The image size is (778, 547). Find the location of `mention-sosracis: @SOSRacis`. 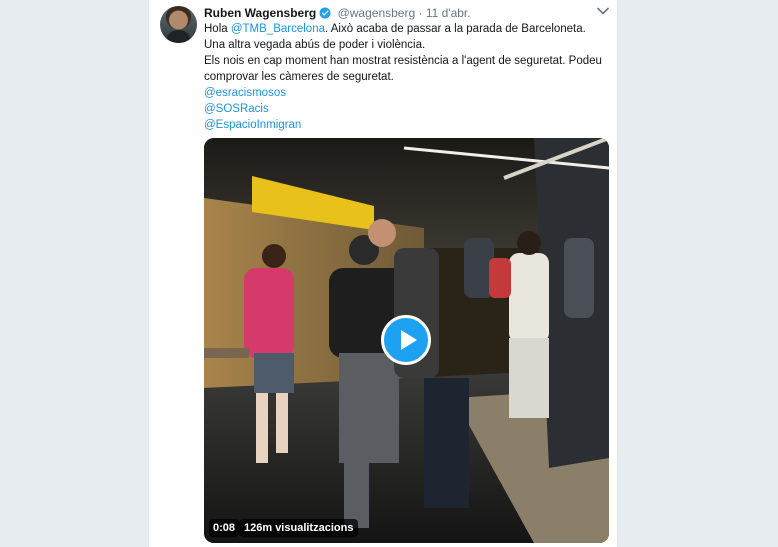

mention-sosracis: @SOSRacis is located at coordinates (404, 109).